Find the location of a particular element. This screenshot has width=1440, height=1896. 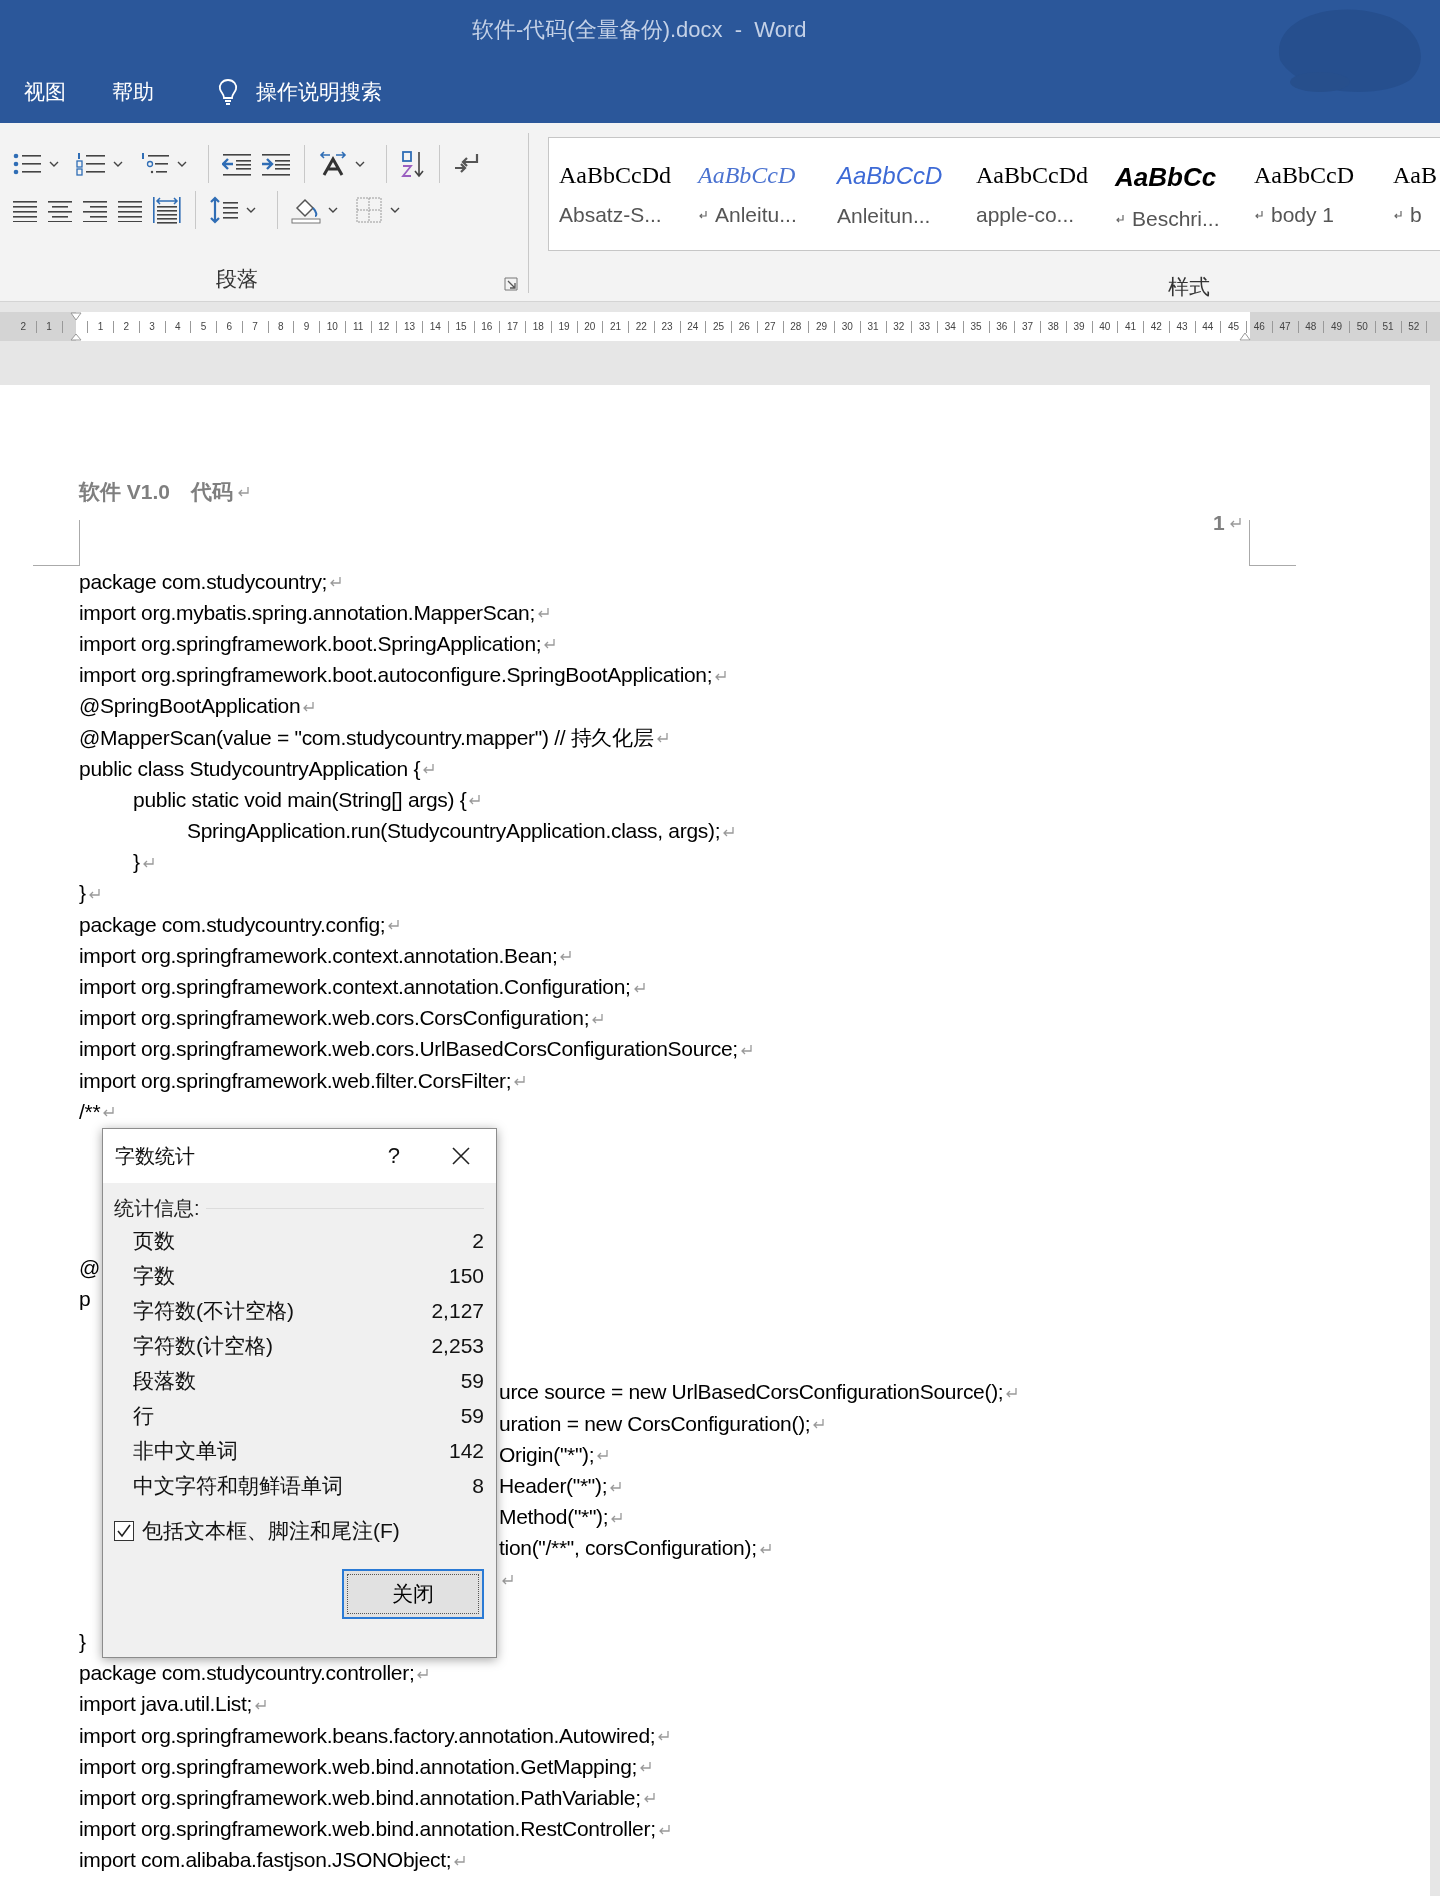

code-line: @MapperScan(value = "com.studycountry.mapper") // 持久化层 is located at coordinates (366, 737).